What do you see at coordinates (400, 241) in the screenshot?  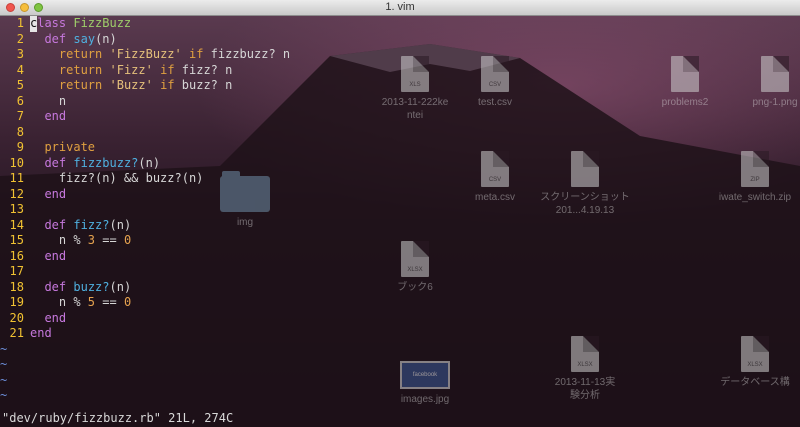 I see `code-line: 15 n % 3 == 0` at bounding box center [400, 241].